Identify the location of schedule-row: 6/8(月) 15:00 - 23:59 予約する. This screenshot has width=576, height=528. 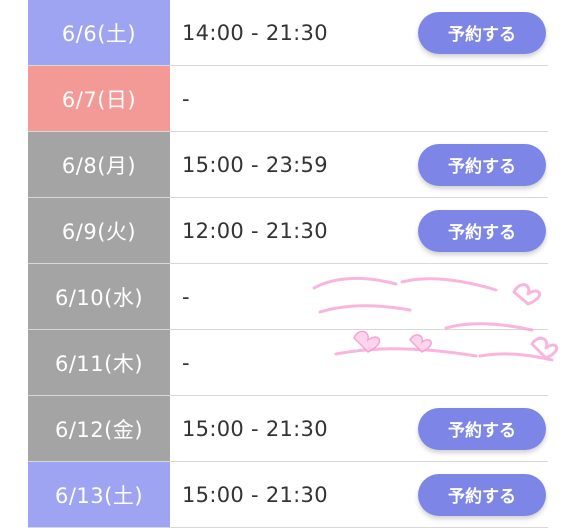
(288, 164).